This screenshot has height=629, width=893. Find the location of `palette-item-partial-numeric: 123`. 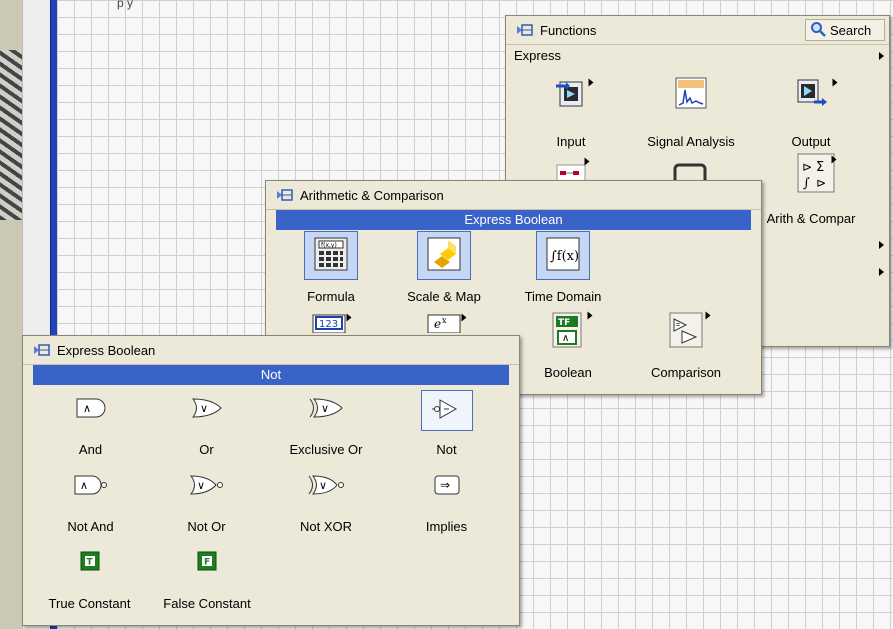

palette-item-partial-numeric: 123 is located at coordinates (332, 323).